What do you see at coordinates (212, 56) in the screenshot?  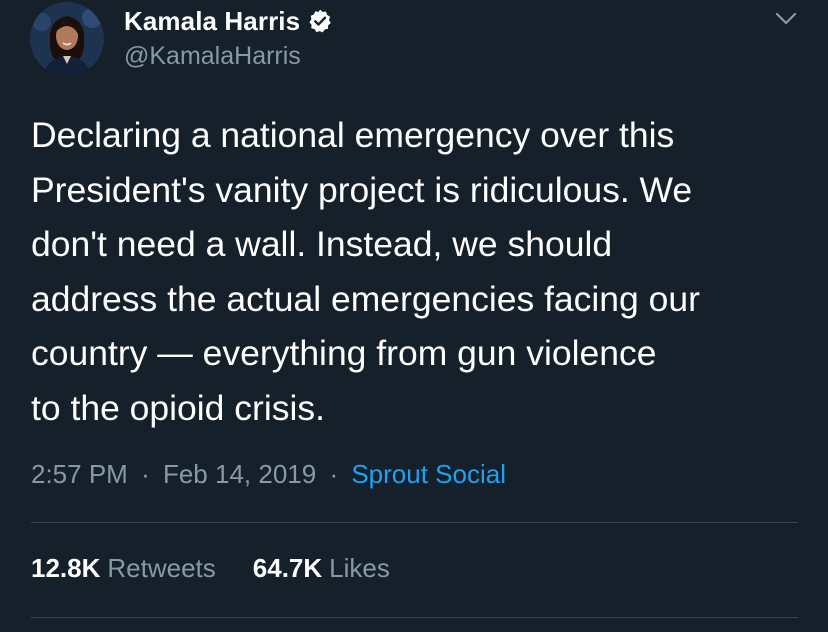 I see `user-handle: @KamalaHarris` at bounding box center [212, 56].